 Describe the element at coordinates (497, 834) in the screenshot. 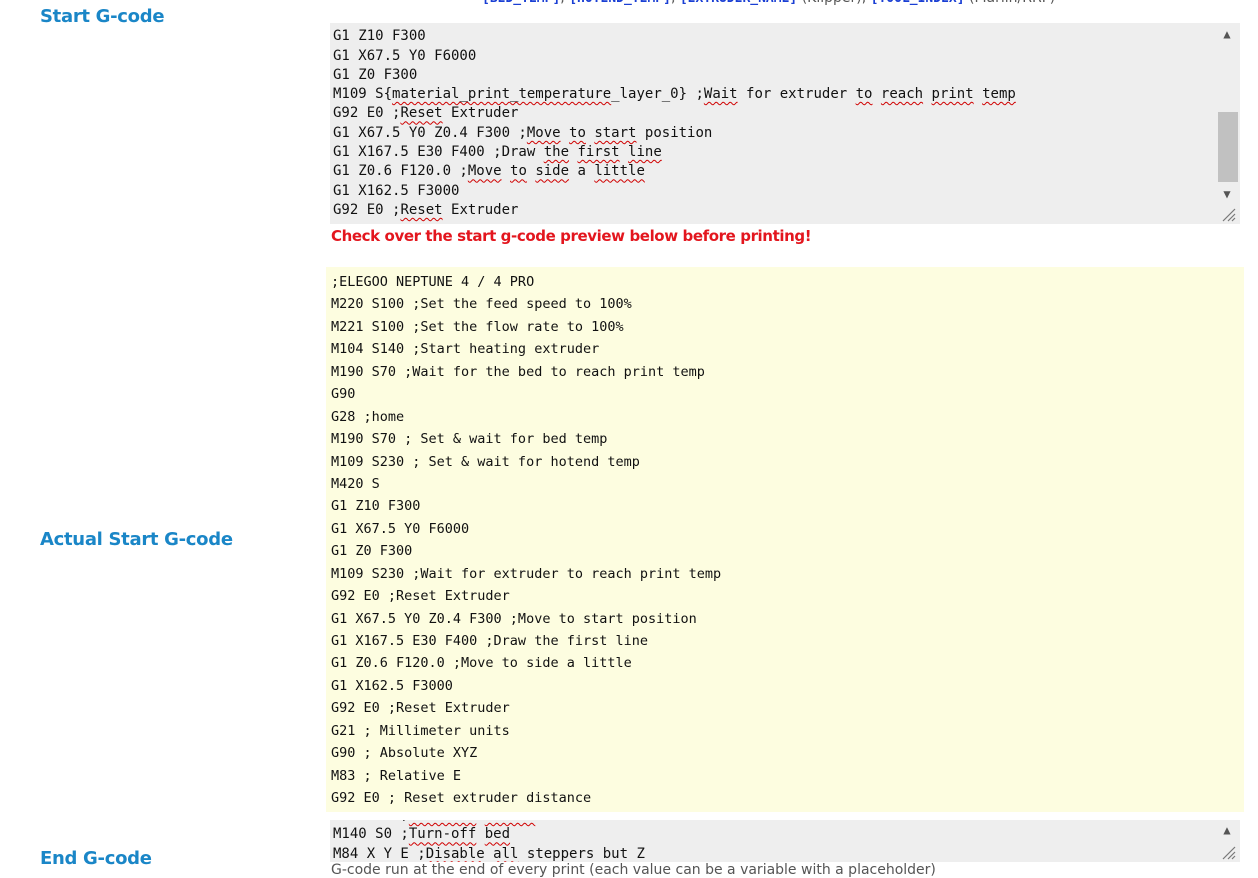

I see `spellcheck-word: bed` at that location.